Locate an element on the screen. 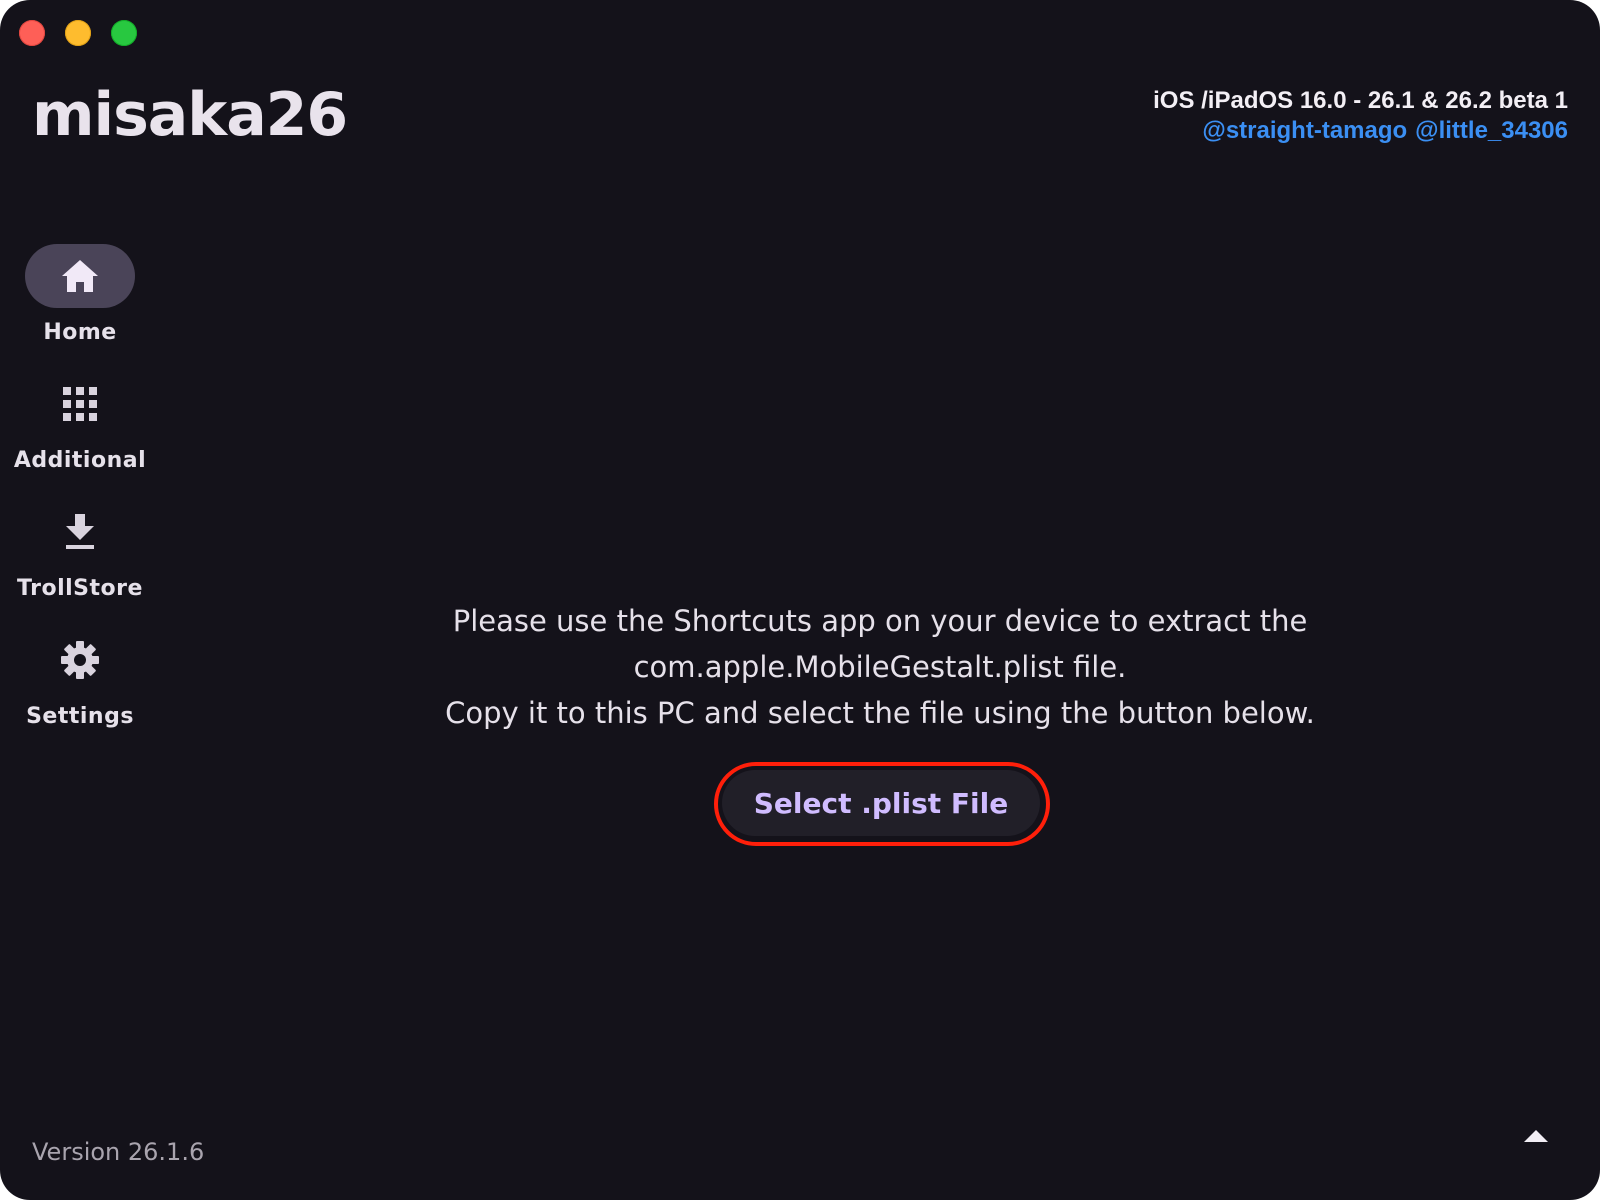  app-title: misaka26 is located at coordinates (190, 115).